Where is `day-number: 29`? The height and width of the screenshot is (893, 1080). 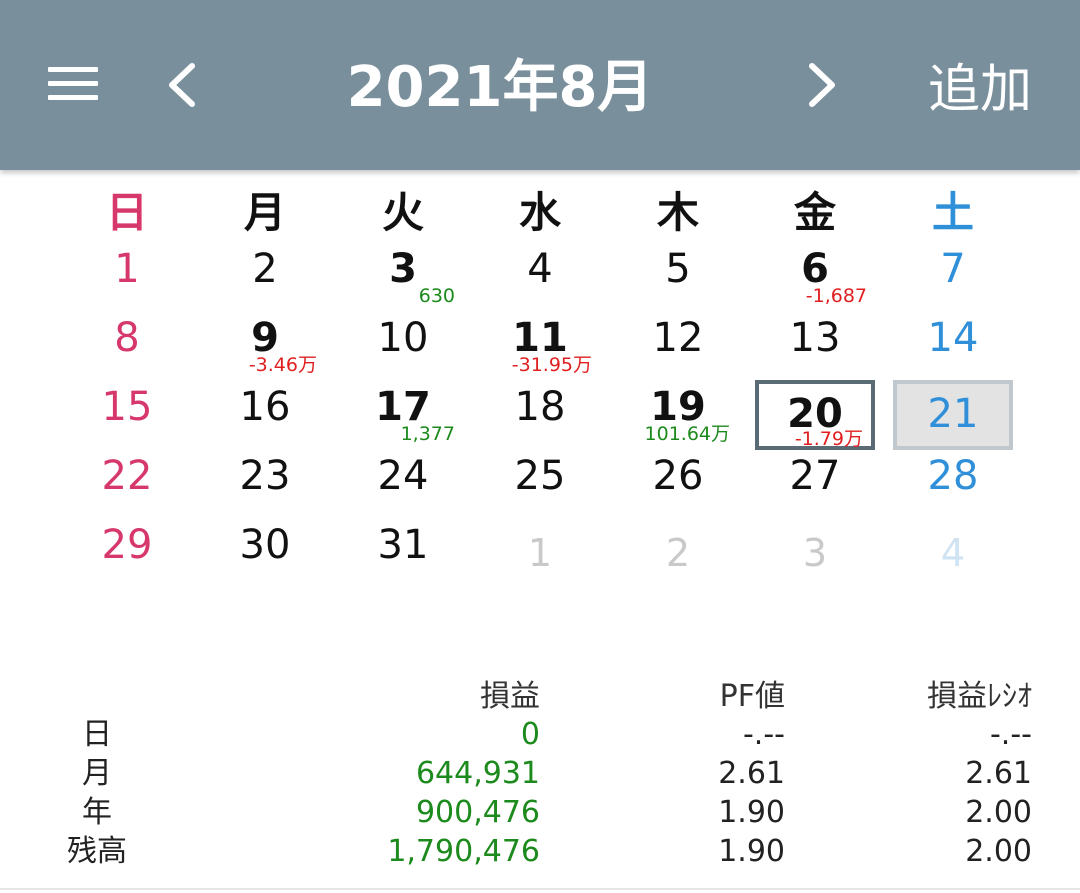
day-number: 29 is located at coordinates (127, 545).